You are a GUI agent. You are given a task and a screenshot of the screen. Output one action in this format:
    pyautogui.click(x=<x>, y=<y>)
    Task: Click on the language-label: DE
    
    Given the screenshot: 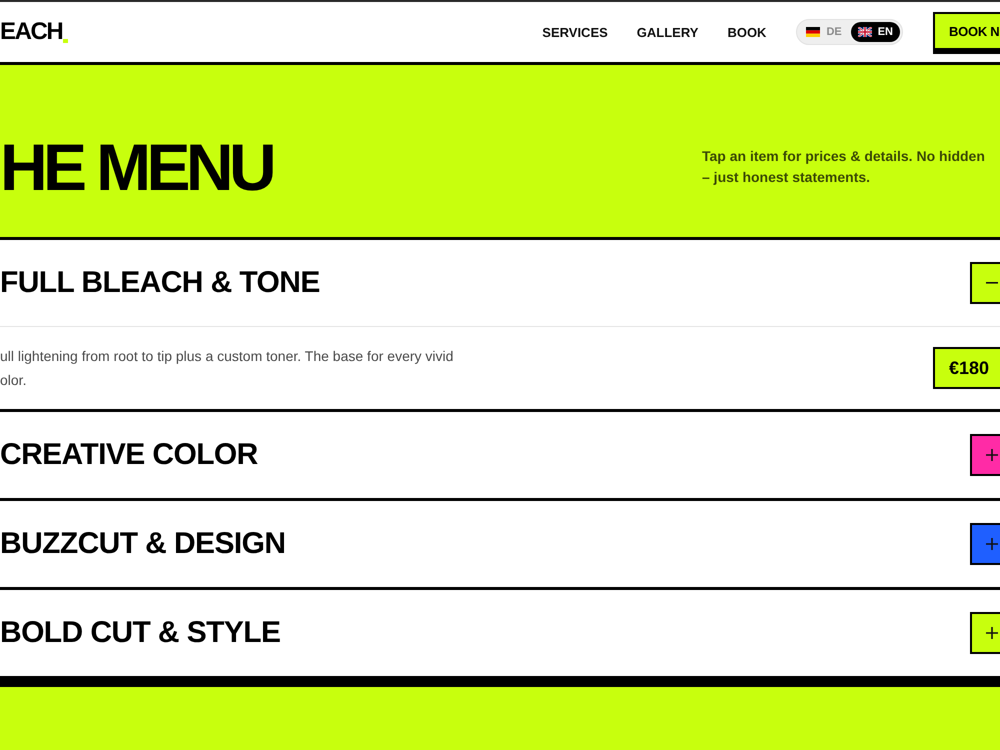 What is the action you would take?
    pyautogui.click(x=834, y=32)
    